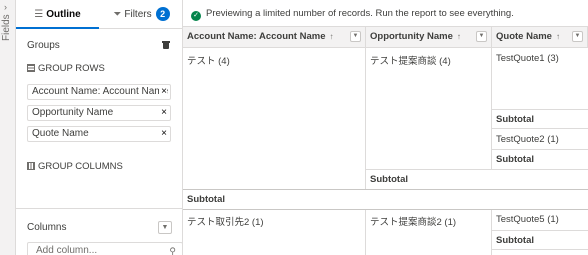  Describe the element at coordinates (39, 14) in the screenshot. I see `list-icon: ☰` at that location.